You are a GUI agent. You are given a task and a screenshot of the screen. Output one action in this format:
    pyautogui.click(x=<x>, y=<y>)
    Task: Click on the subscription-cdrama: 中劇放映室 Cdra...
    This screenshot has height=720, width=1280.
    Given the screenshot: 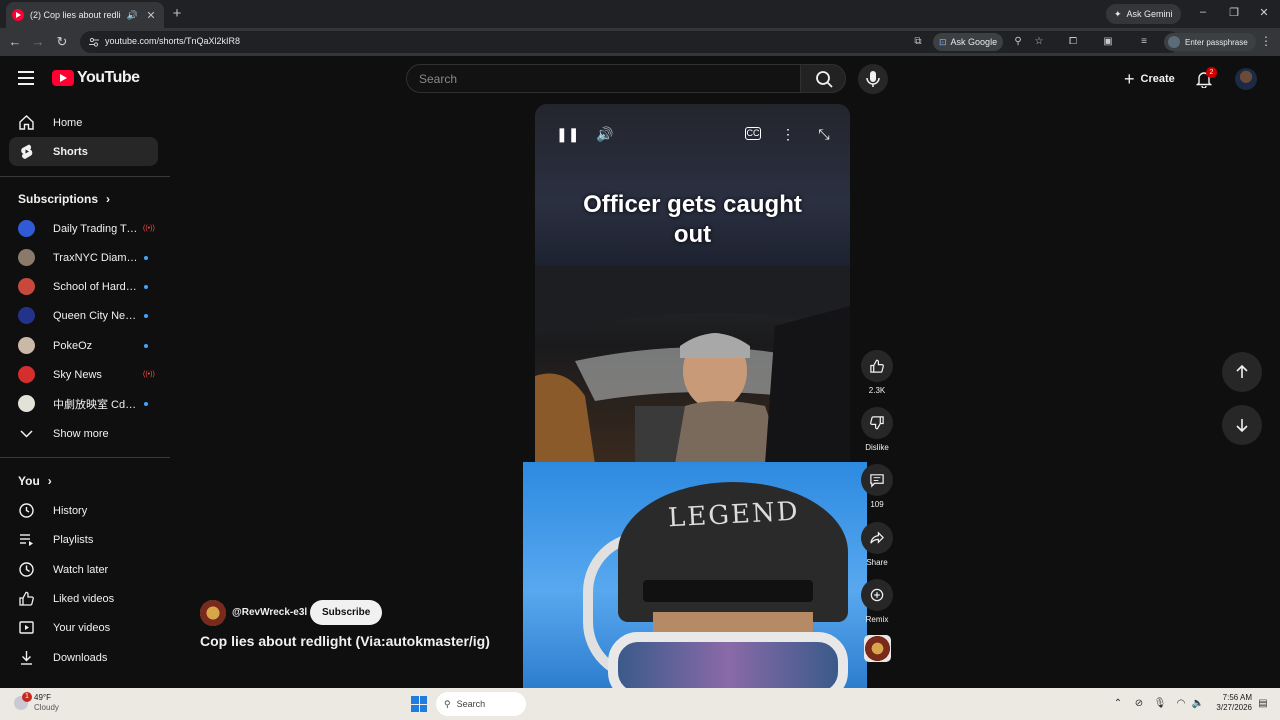 What is the action you would take?
    pyautogui.click(x=83, y=403)
    